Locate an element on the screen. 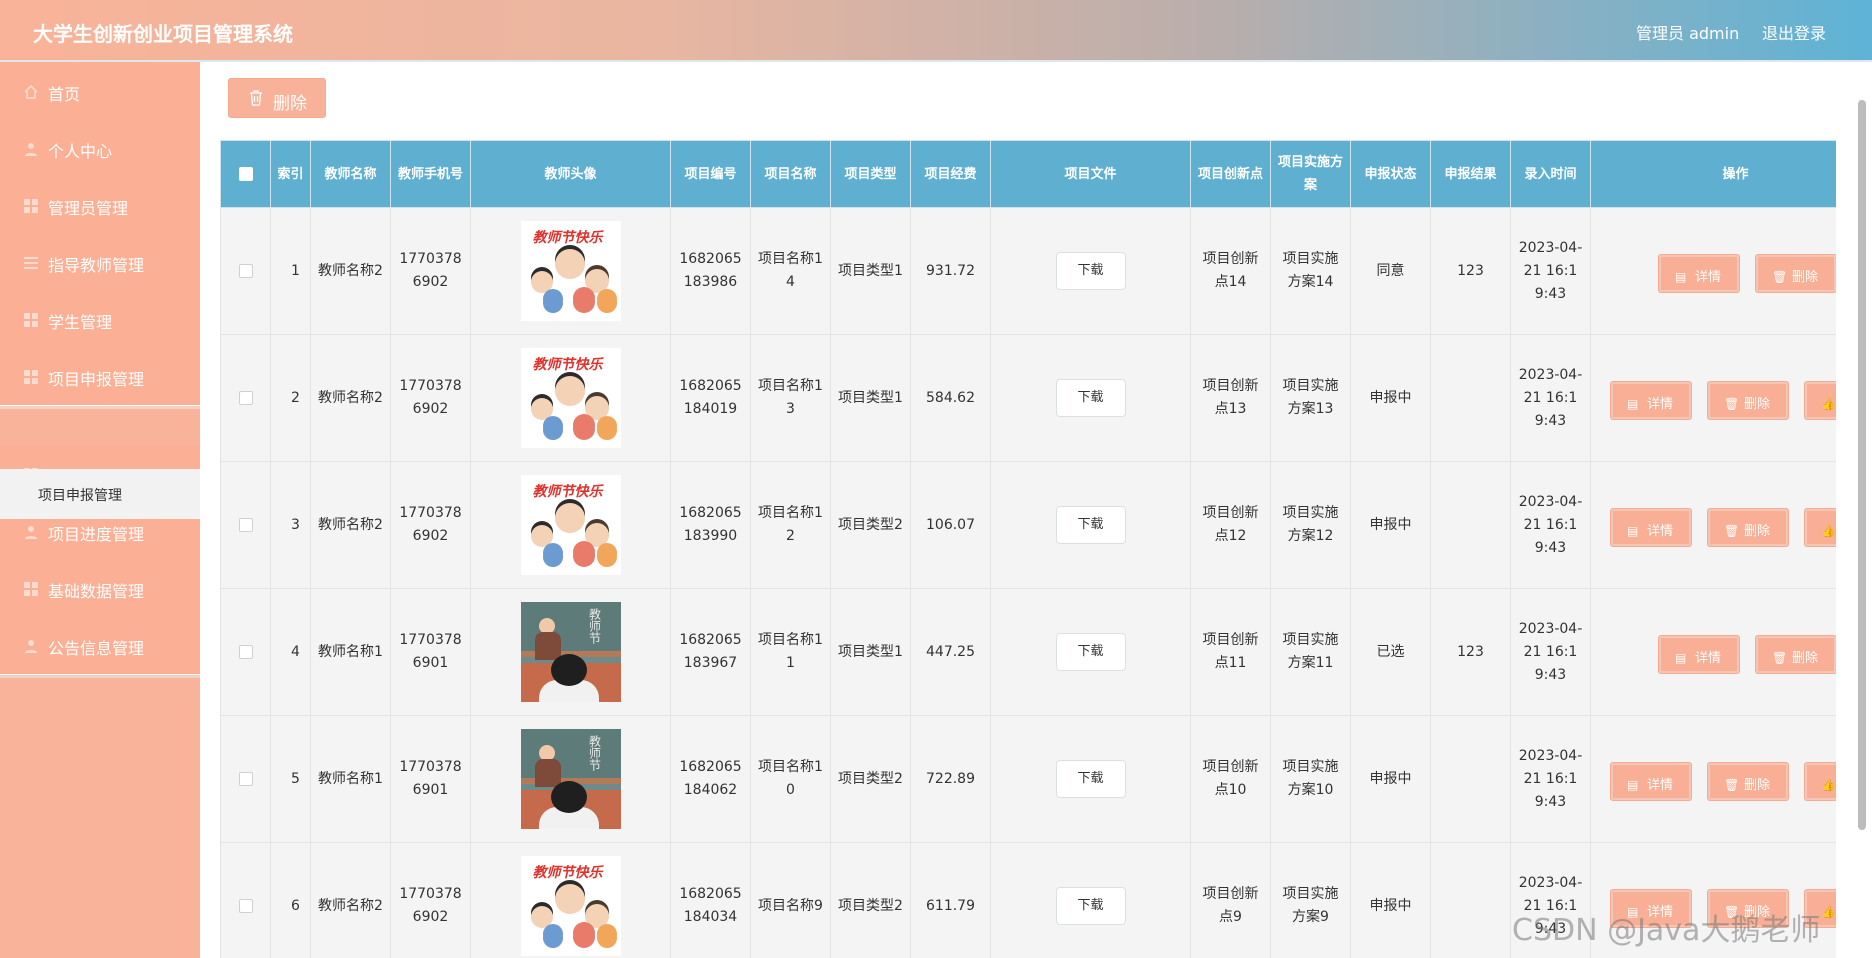 This screenshot has height=958, width=1872. actions-cell: ▤ 详情 🗑 删除 👍 is located at coordinates (1713, 398).